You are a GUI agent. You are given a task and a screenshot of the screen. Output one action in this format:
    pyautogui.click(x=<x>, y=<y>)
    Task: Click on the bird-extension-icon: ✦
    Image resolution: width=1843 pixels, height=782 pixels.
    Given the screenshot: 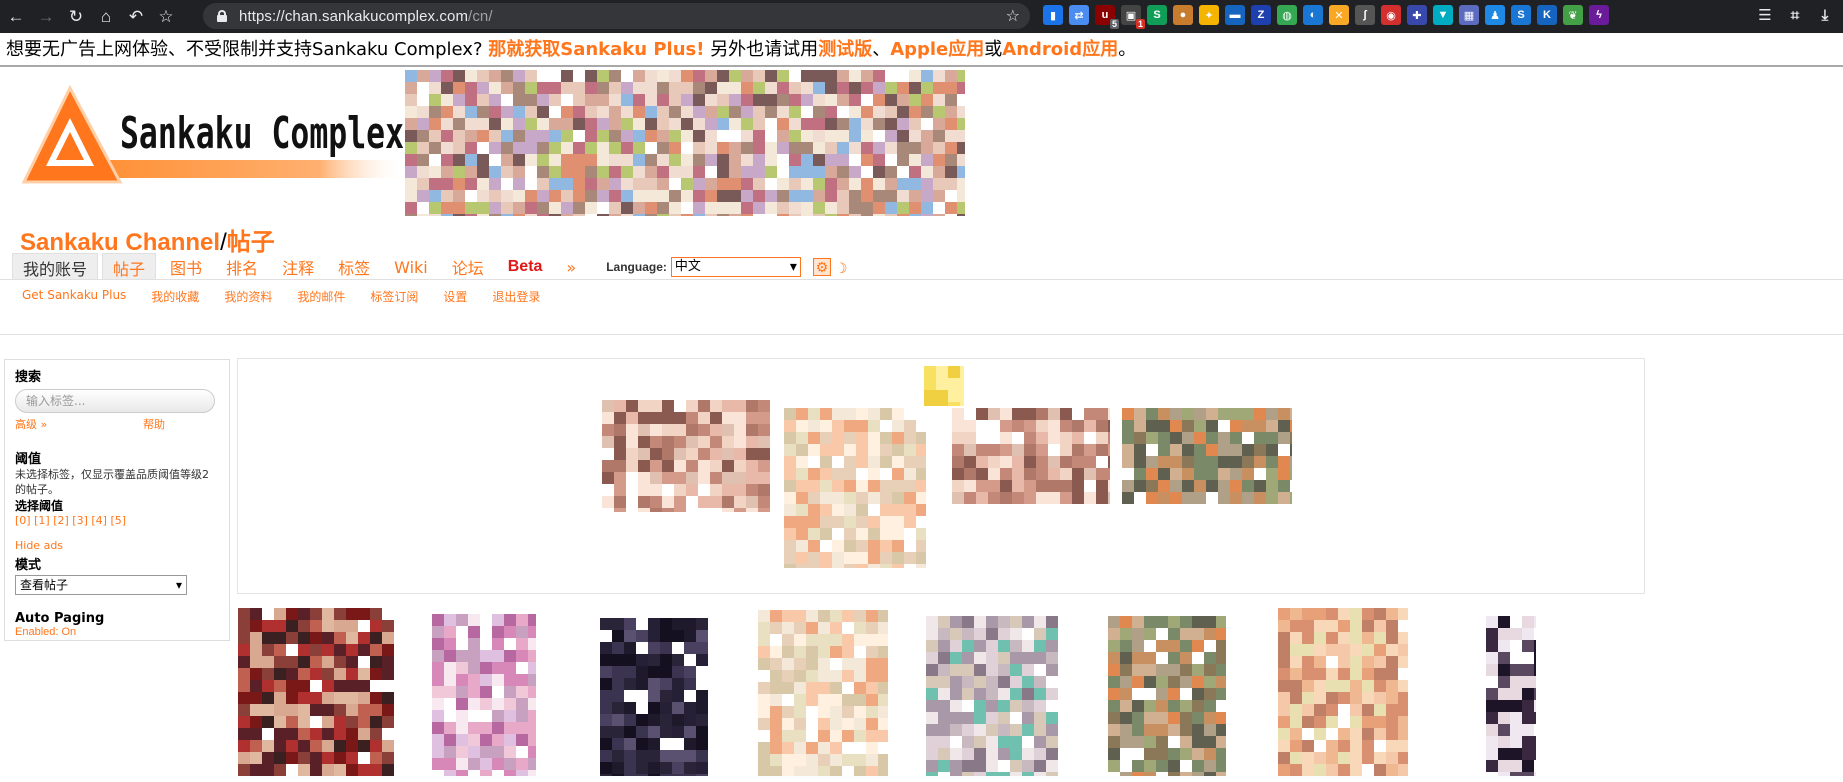 What is the action you would take?
    pyautogui.click(x=1209, y=15)
    